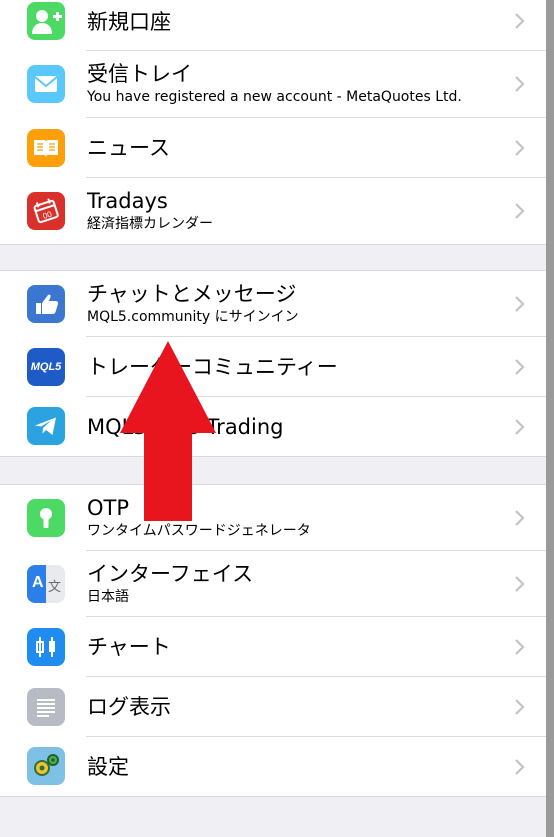  Describe the element at coordinates (129, 22) in the screenshot. I see `menu-item-title: 新規口座` at that location.